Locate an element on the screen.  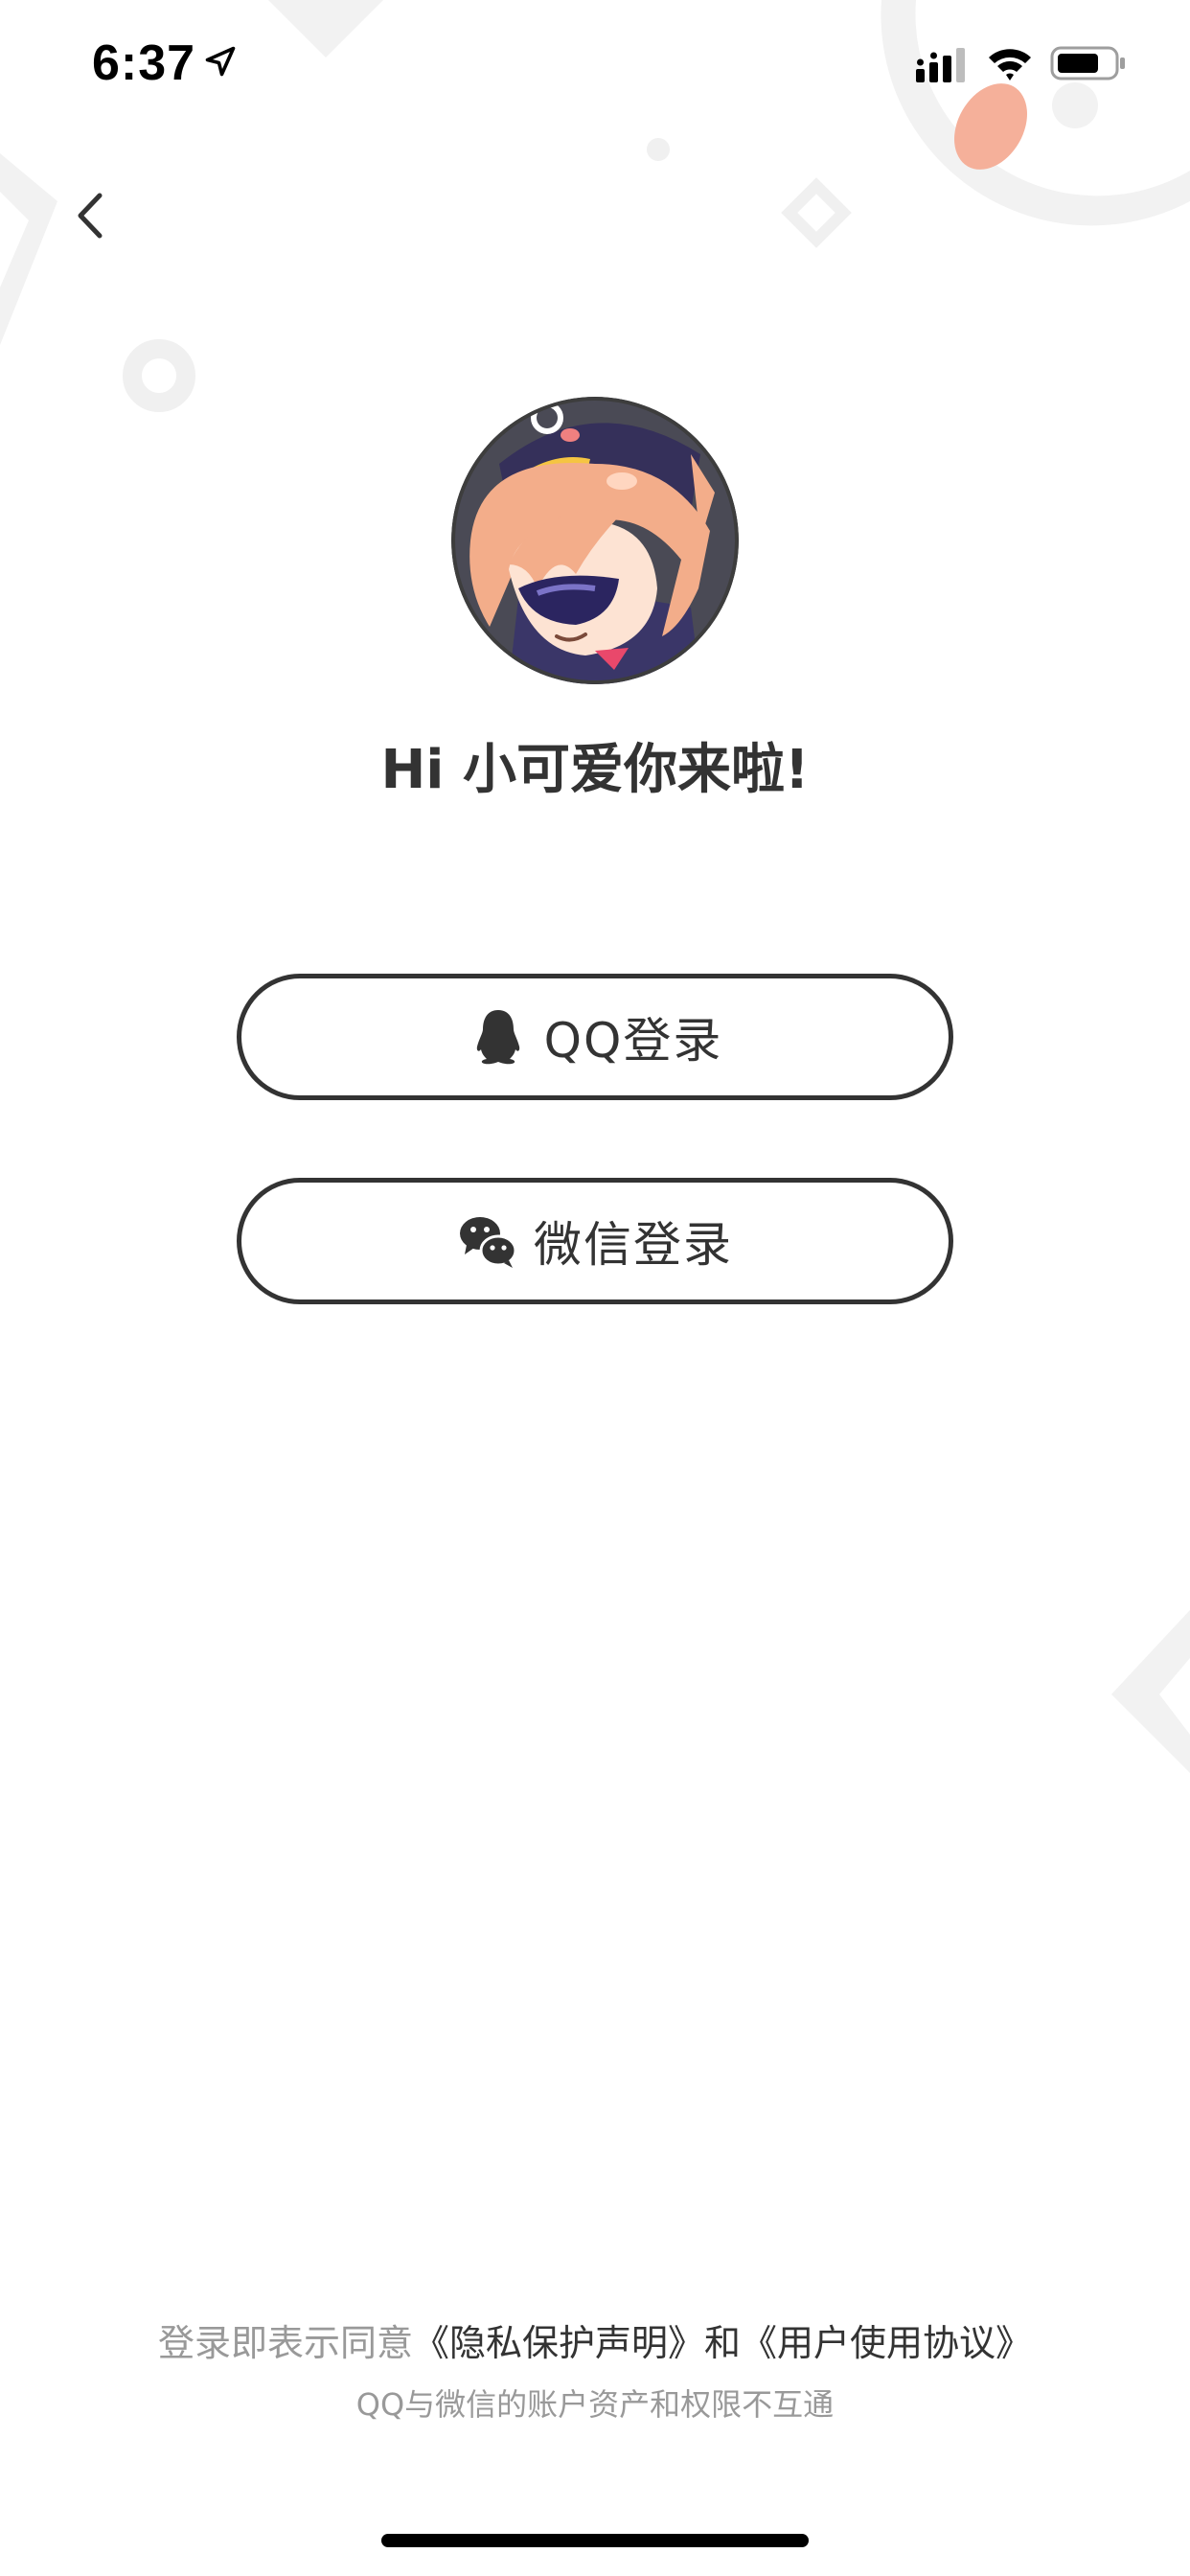
status-bar: 6:37 is located at coordinates (595, 63).